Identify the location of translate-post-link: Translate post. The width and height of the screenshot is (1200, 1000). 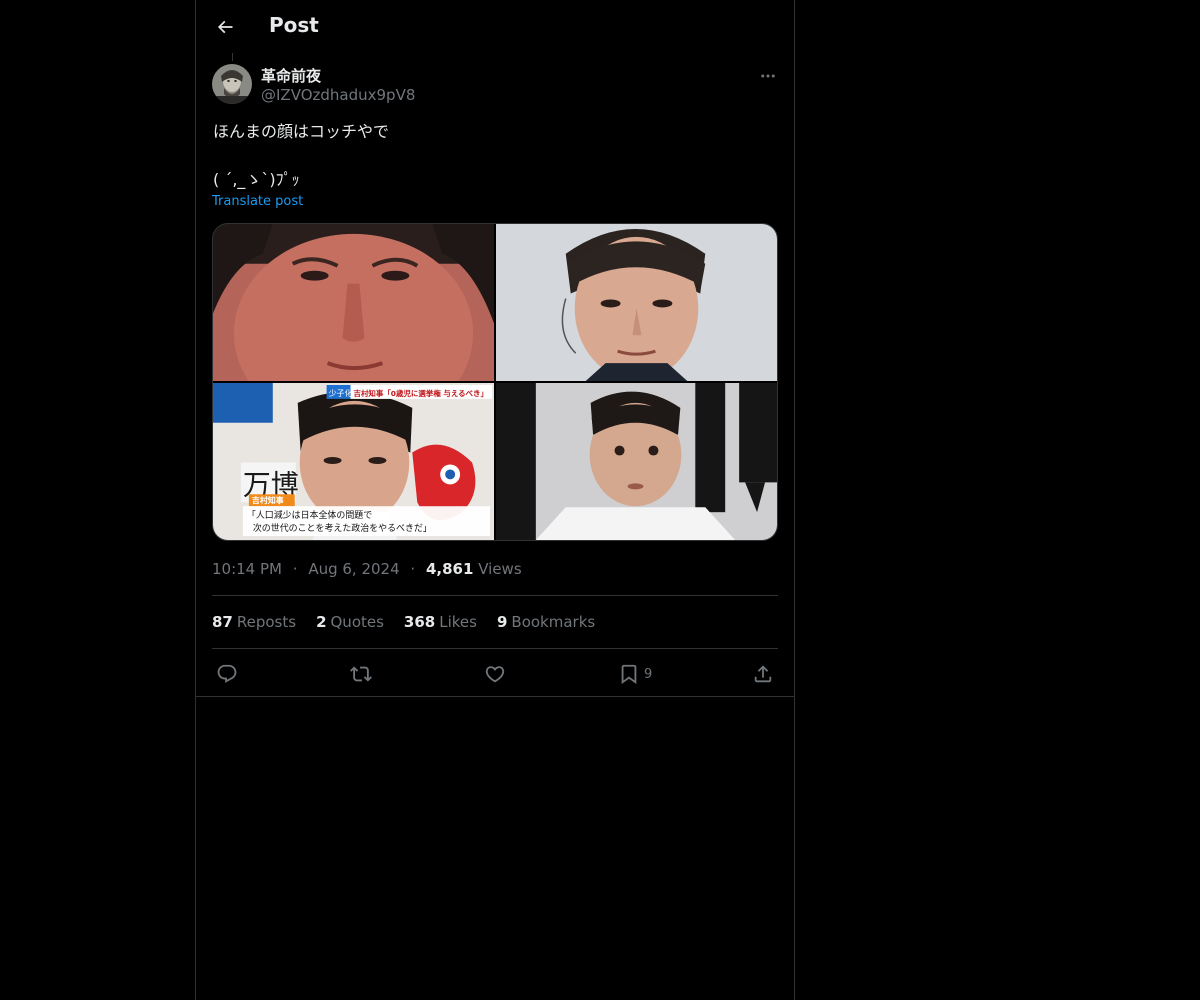
(257, 201).